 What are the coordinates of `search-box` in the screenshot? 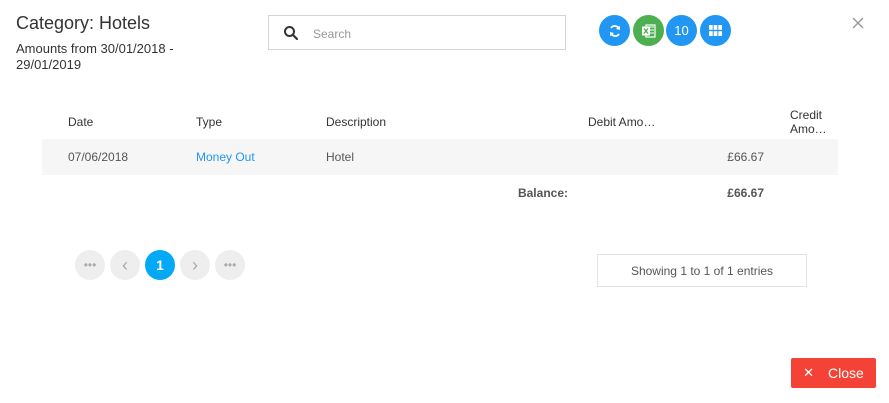 It's located at (417, 32).